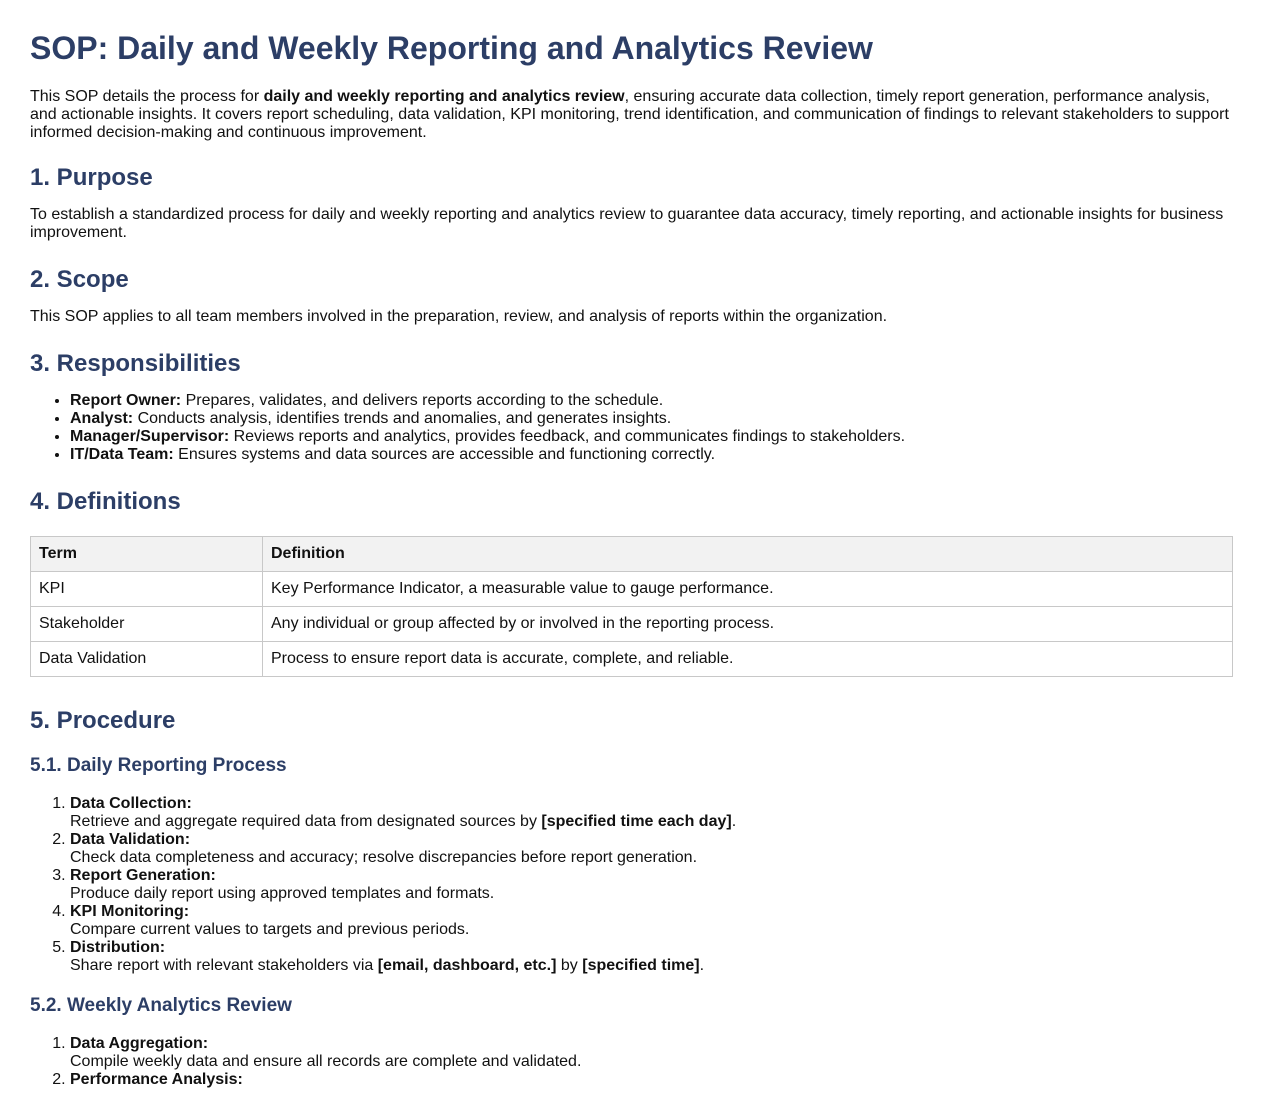 The height and width of the screenshot is (1113, 1263). I want to click on step-placeholder: [email, dashboard, etc.], so click(467, 965).